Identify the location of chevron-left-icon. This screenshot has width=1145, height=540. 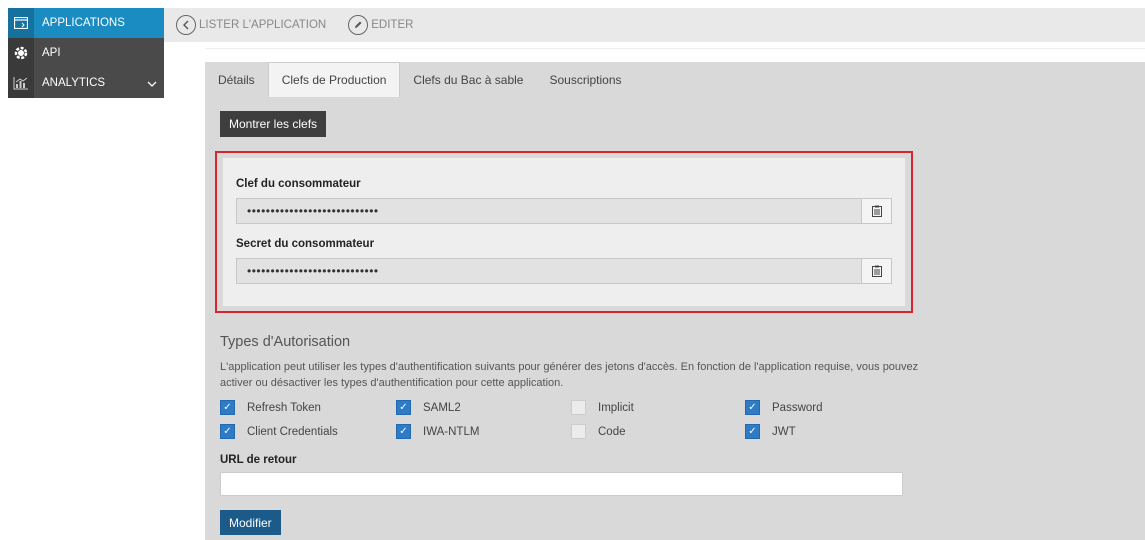
(186, 25).